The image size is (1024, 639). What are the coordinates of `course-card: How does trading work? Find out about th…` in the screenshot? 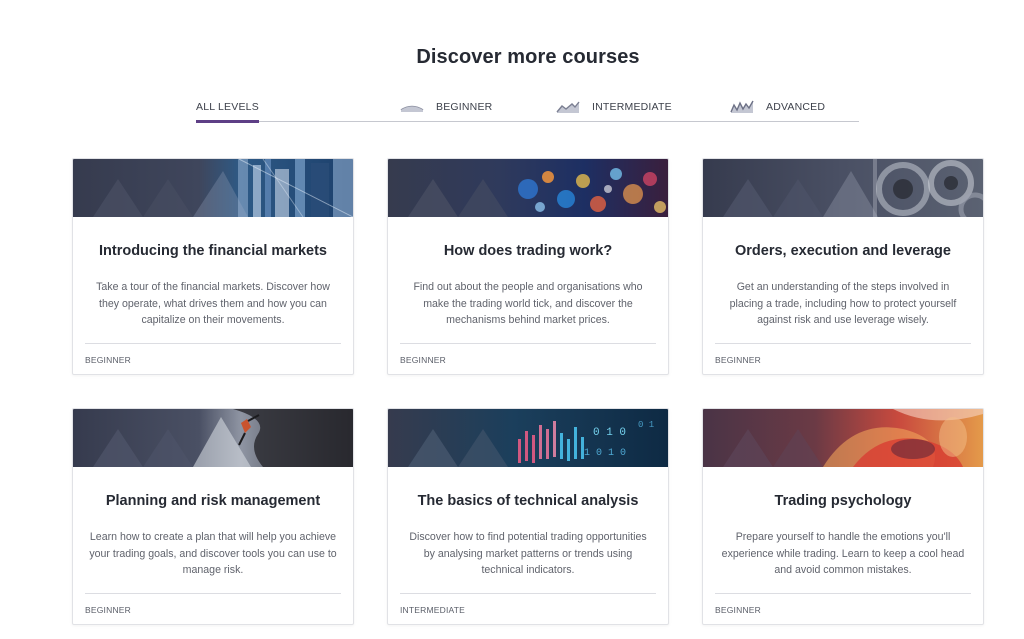 It's located at (528, 266).